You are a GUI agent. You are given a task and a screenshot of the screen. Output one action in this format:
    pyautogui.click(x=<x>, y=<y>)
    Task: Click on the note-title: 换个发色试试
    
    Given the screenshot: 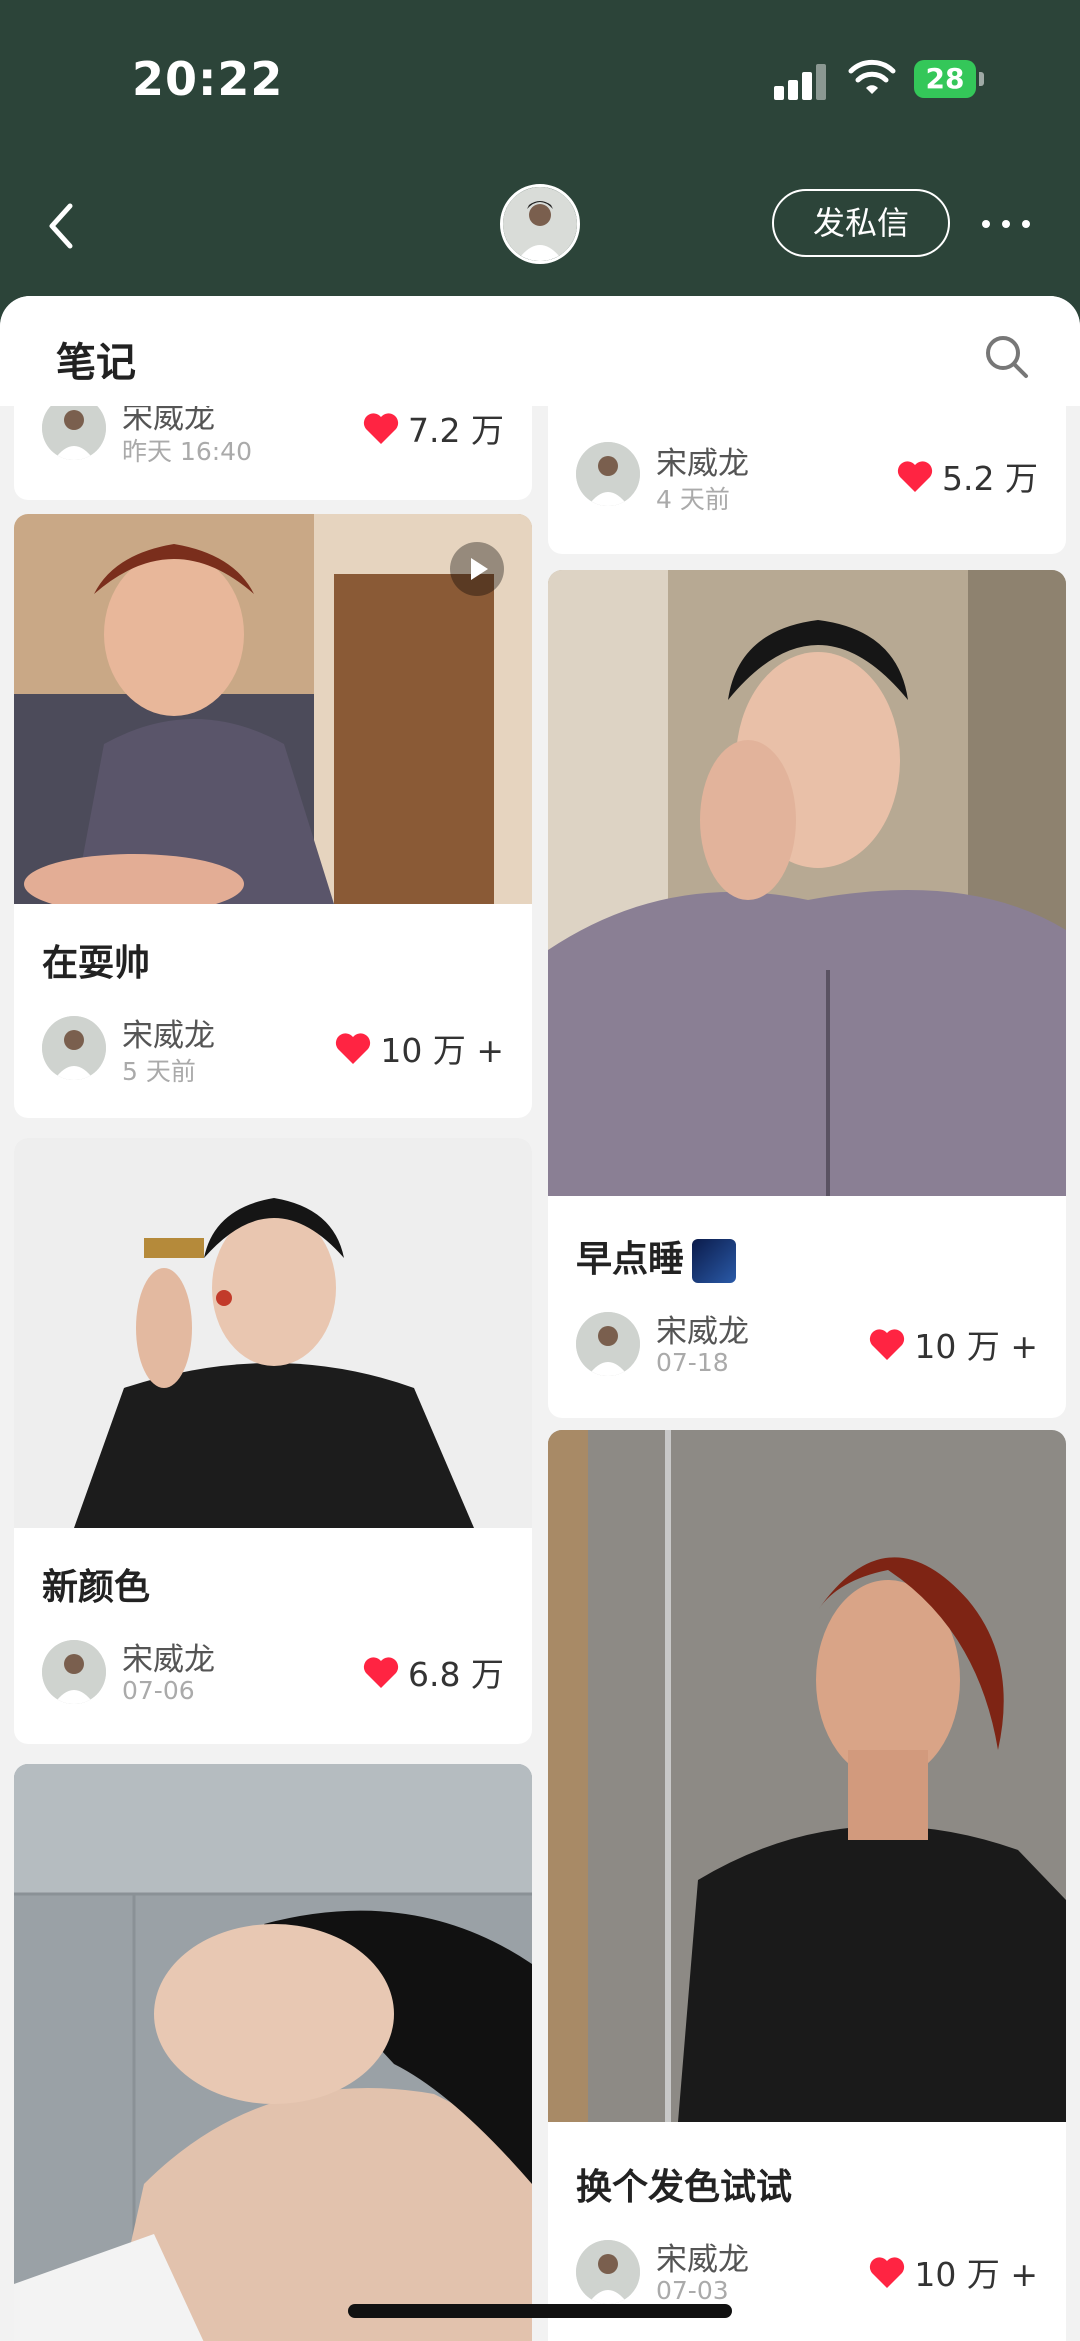 What is the action you would take?
    pyautogui.click(x=684, y=2187)
    